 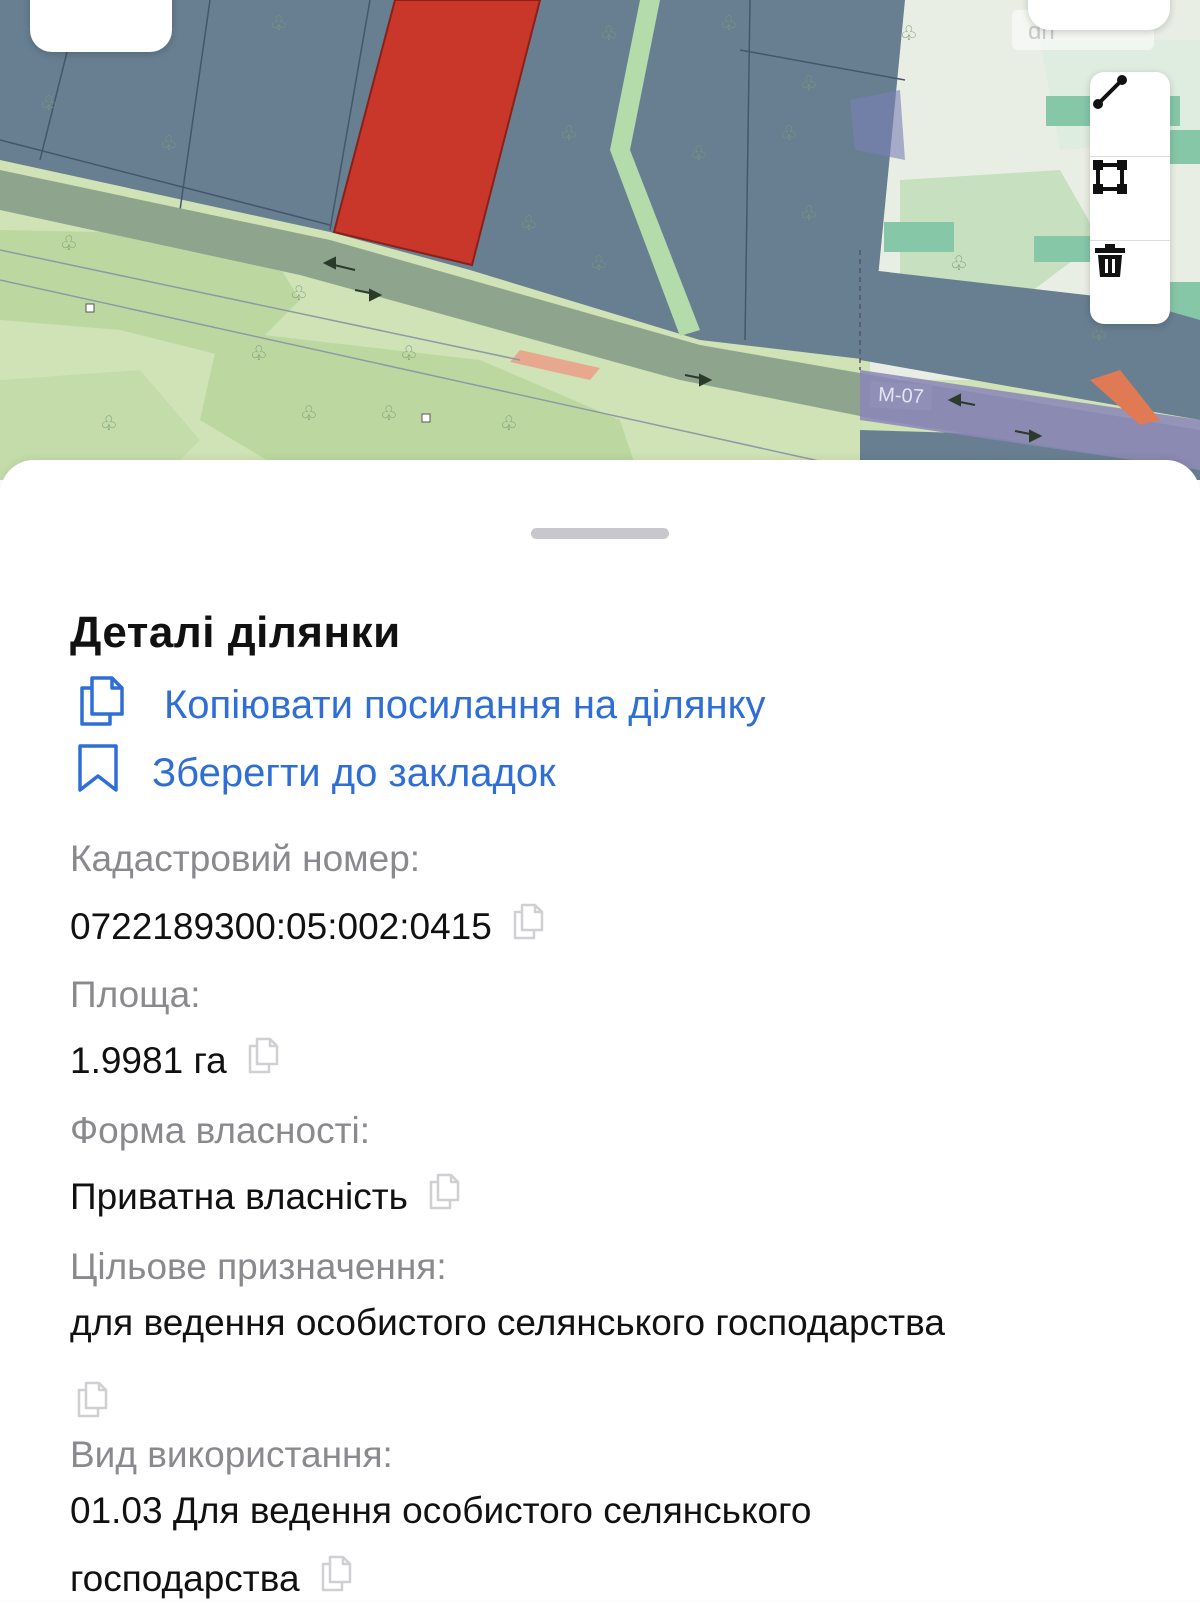 I want to click on ownership-row: Приватна власність, so click(x=266, y=1196).